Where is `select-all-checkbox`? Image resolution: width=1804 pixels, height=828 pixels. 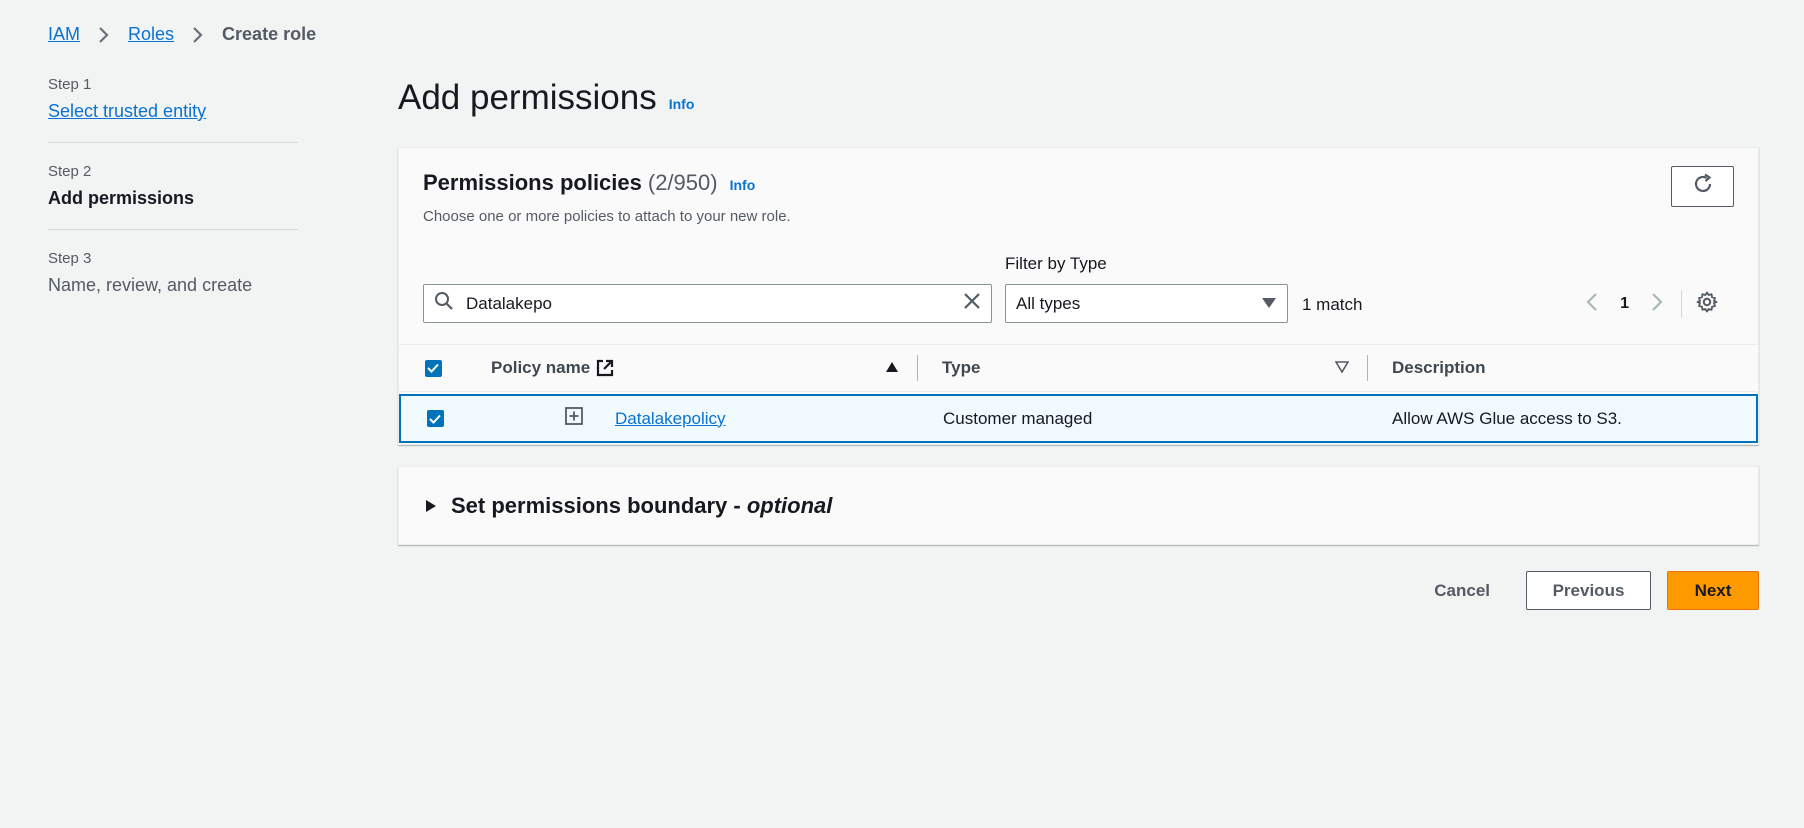 select-all-checkbox is located at coordinates (433, 368).